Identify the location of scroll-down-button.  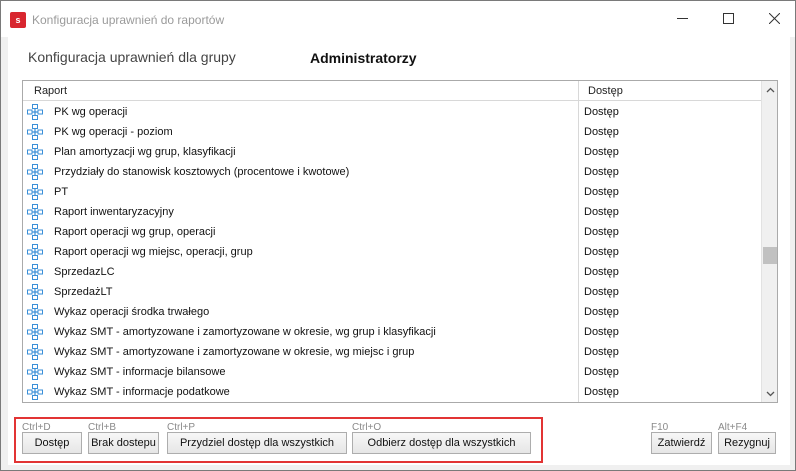
(769, 393).